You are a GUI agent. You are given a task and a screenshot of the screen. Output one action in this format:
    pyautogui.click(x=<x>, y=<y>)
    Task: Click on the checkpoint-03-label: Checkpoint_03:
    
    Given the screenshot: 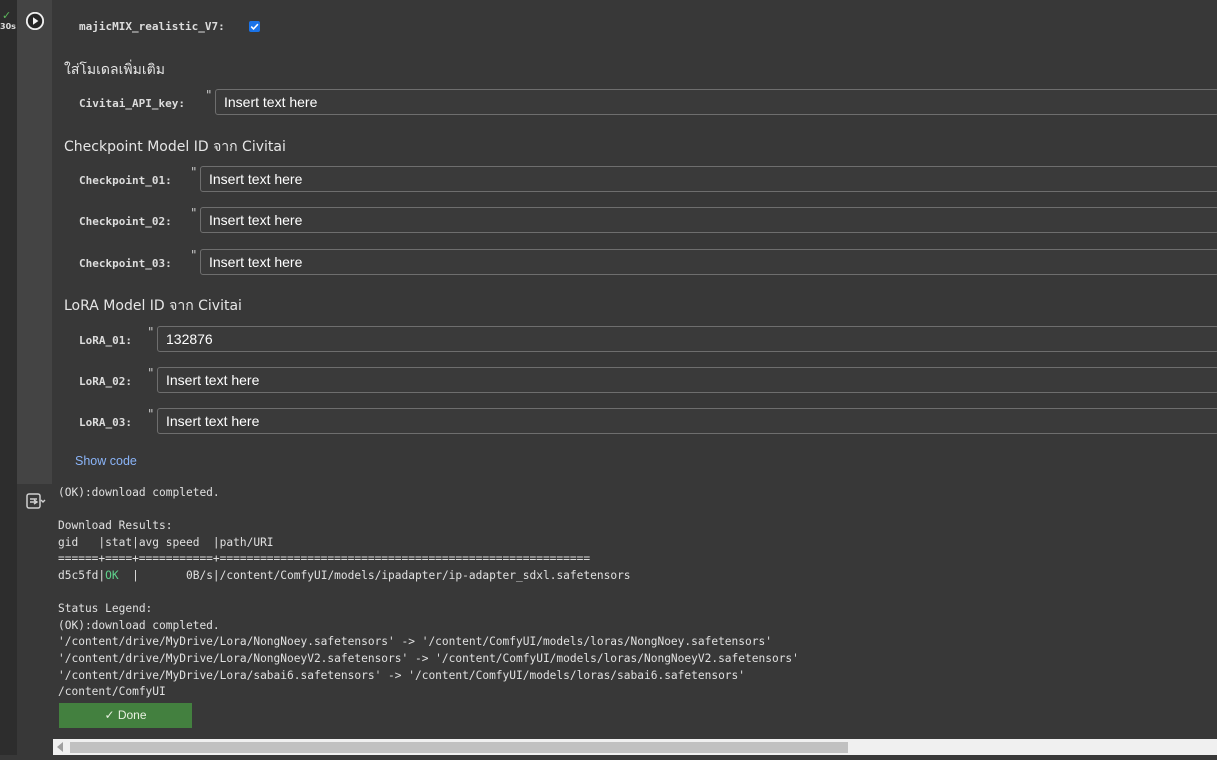 What is the action you would take?
    pyautogui.click(x=125, y=263)
    